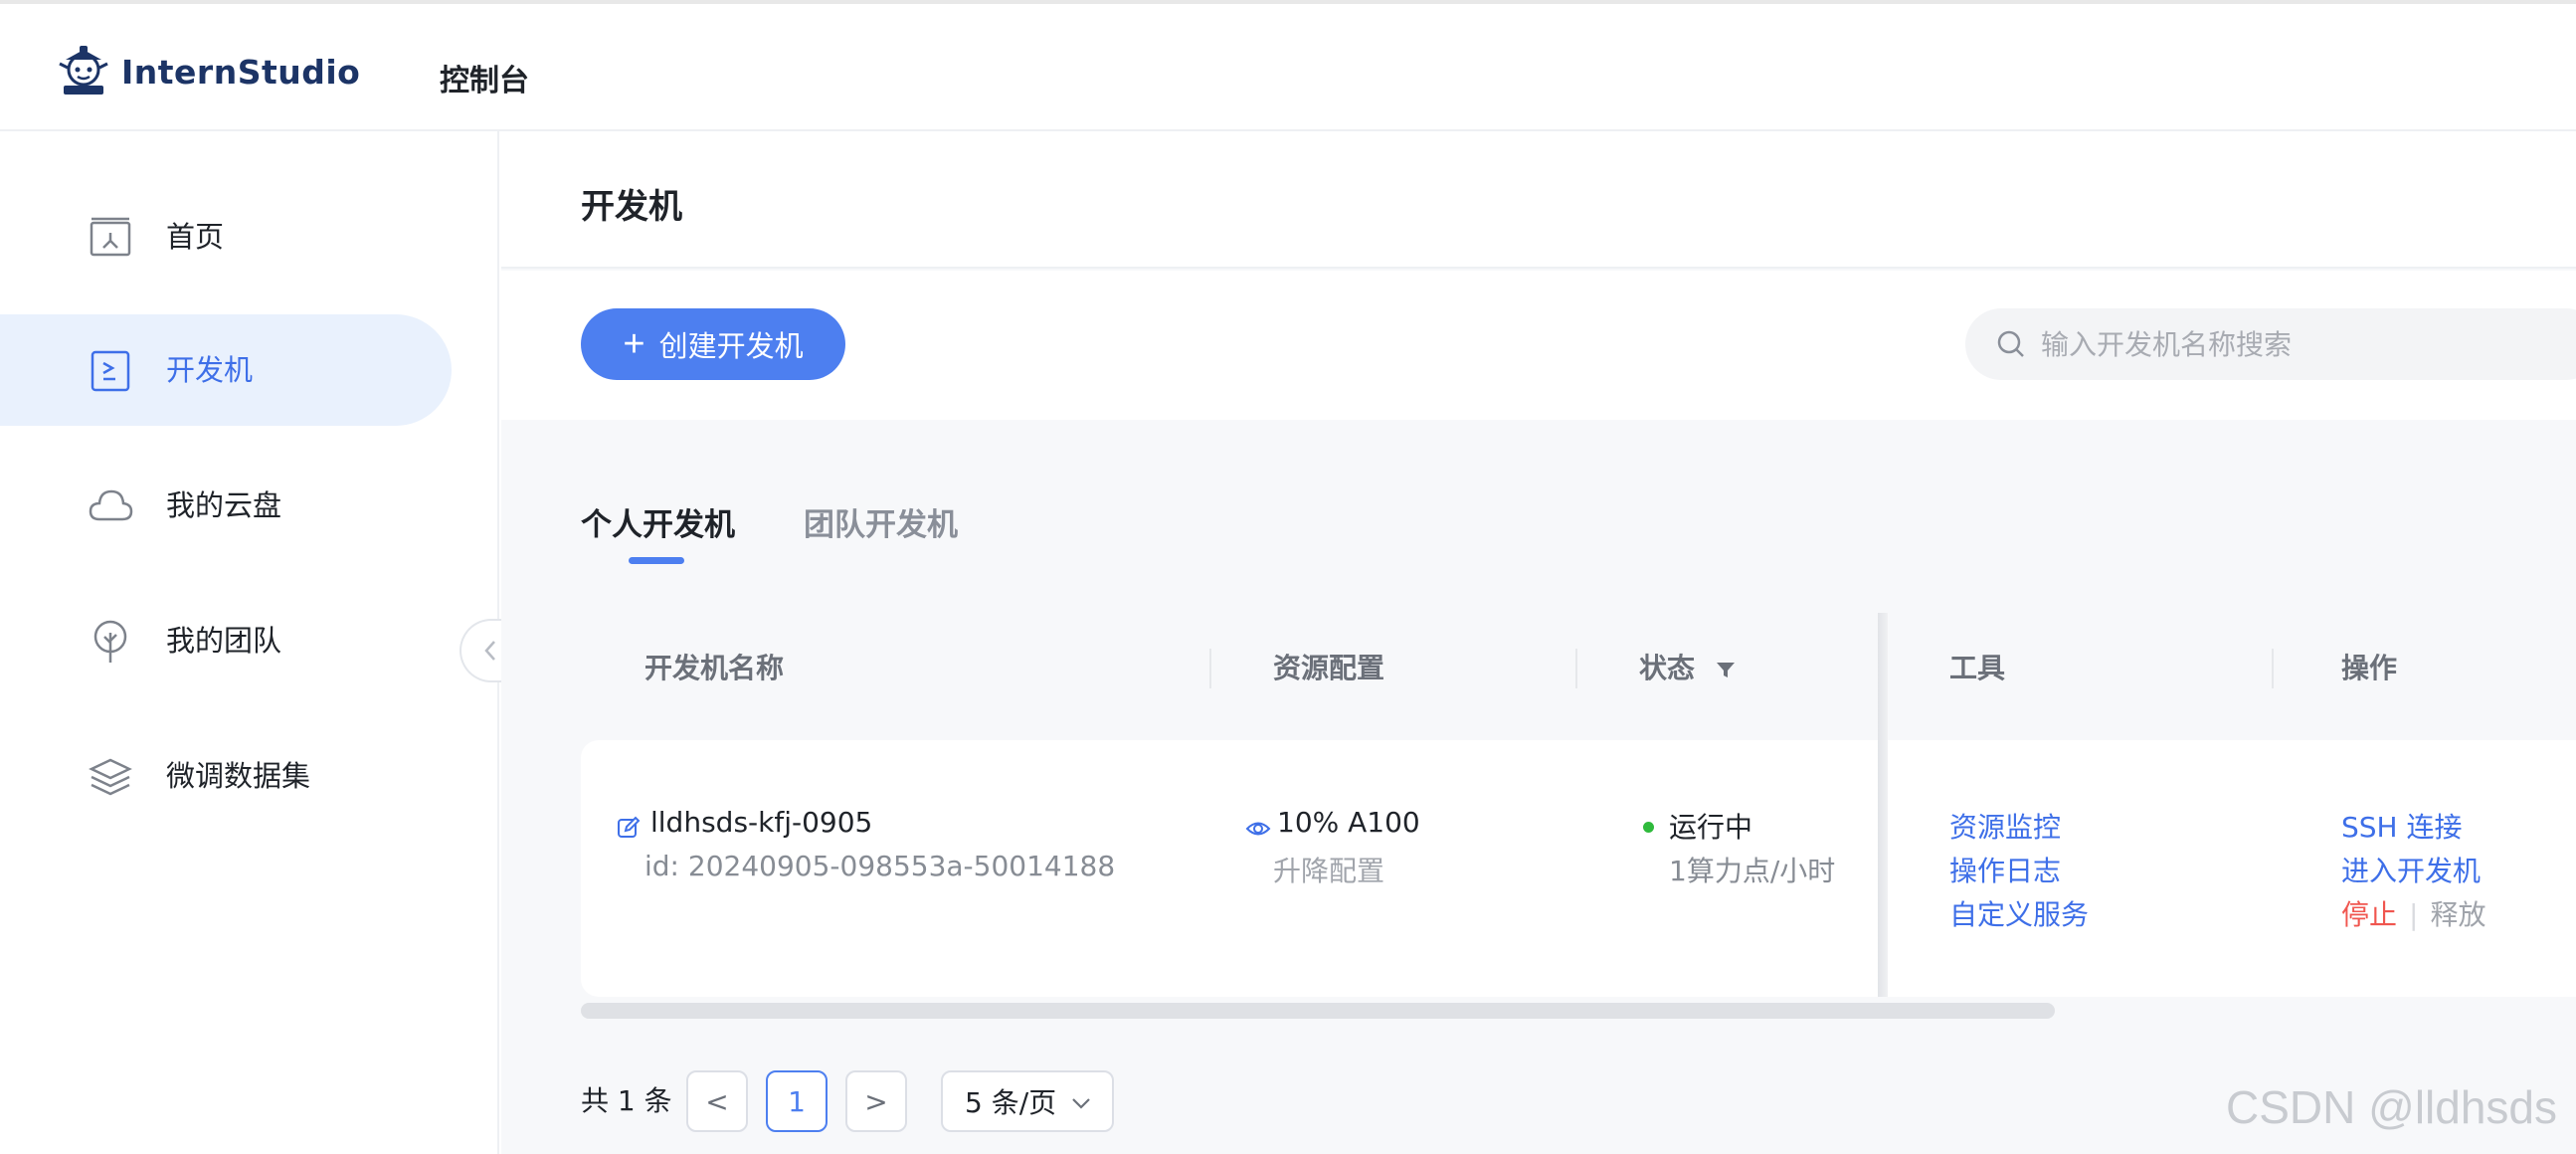 The height and width of the screenshot is (1154, 2576). What do you see at coordinates (2289, 344) in the screenshot?
I see `search-input` at bounding box center [2289, 344].